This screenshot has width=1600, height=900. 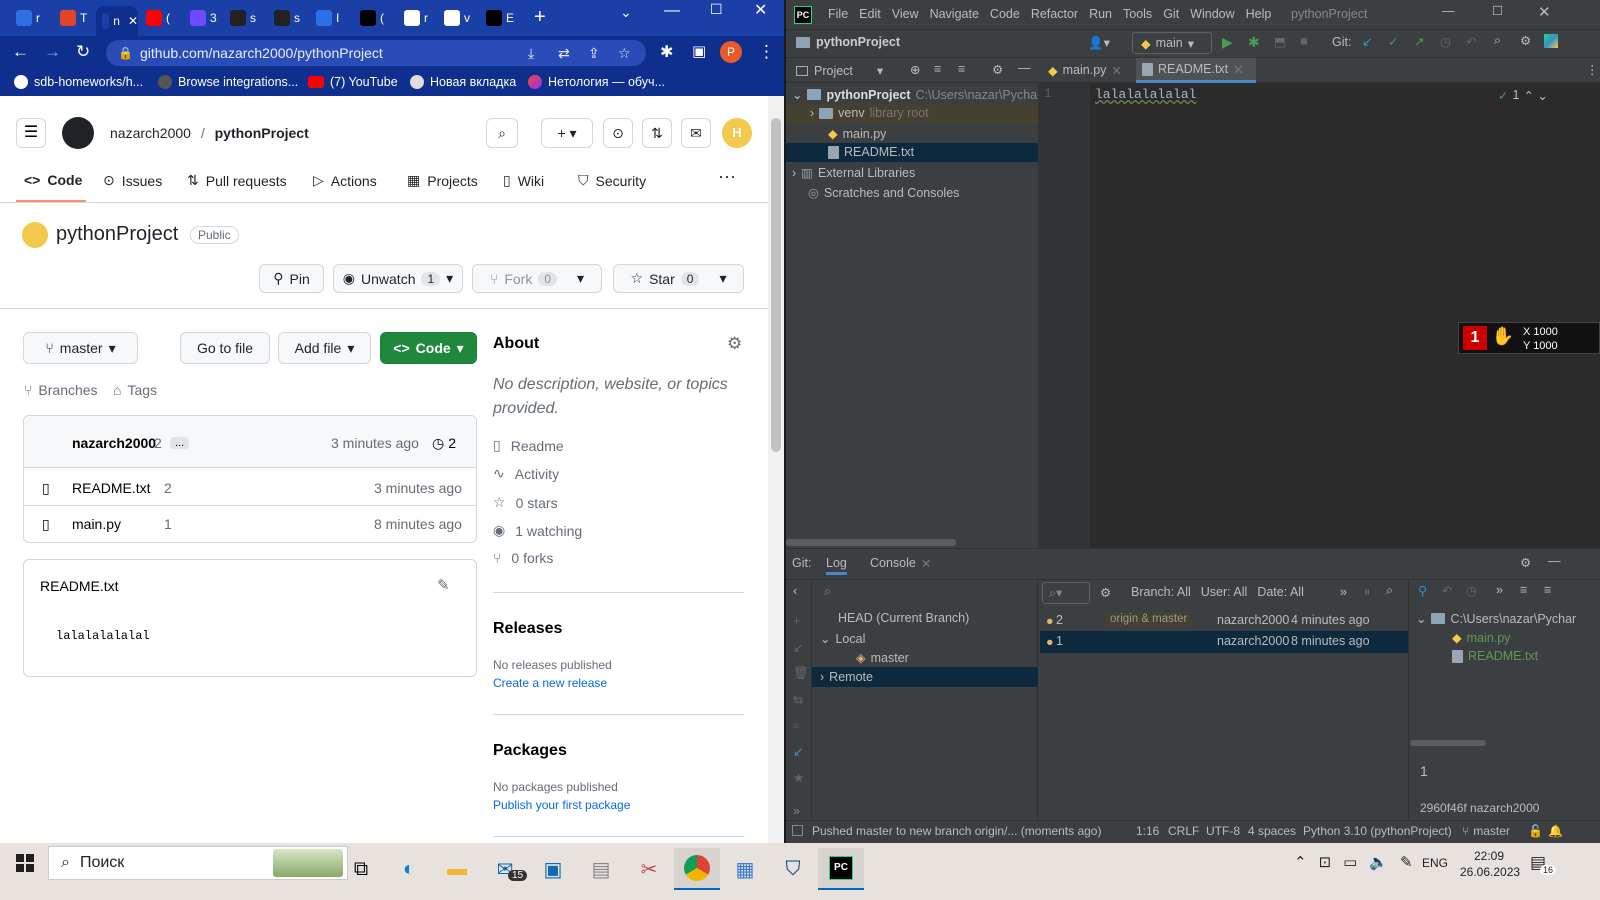 What do you see at coordinates (903, 618) in the screenshot?
I see `branch-head: HEAD (Current Branch)` at bounding box center [903, 618].